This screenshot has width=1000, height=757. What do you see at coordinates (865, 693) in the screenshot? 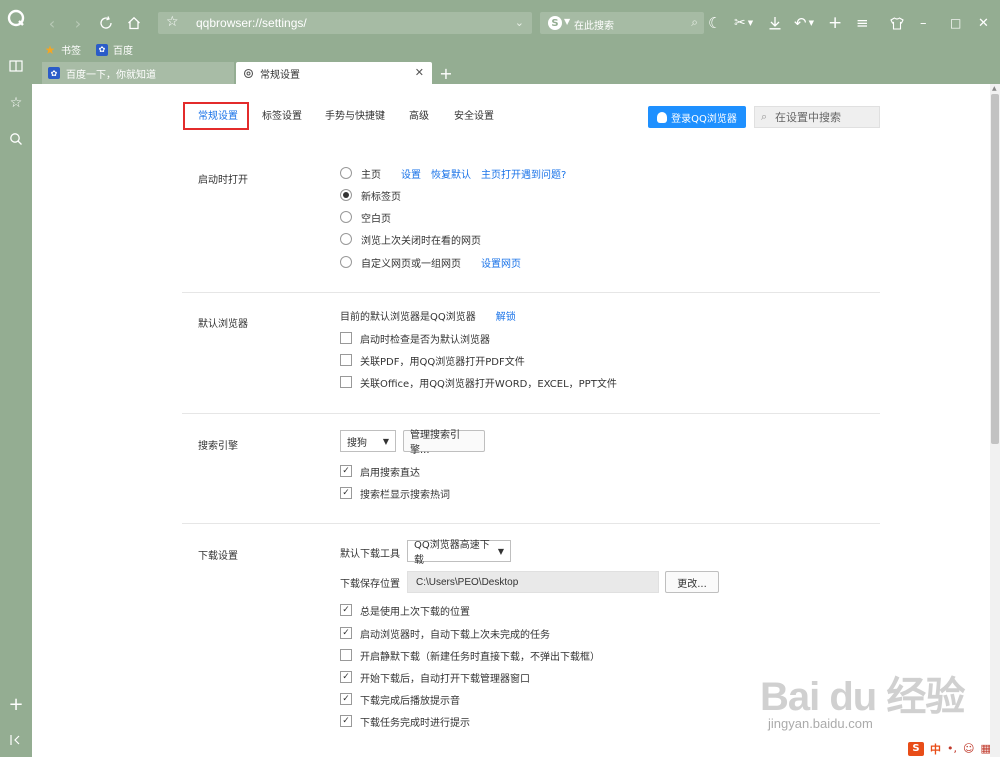
I see `baidu-watermark: Bai du 经验 jingyan.baidu.com` at bounding box center [865, 693].